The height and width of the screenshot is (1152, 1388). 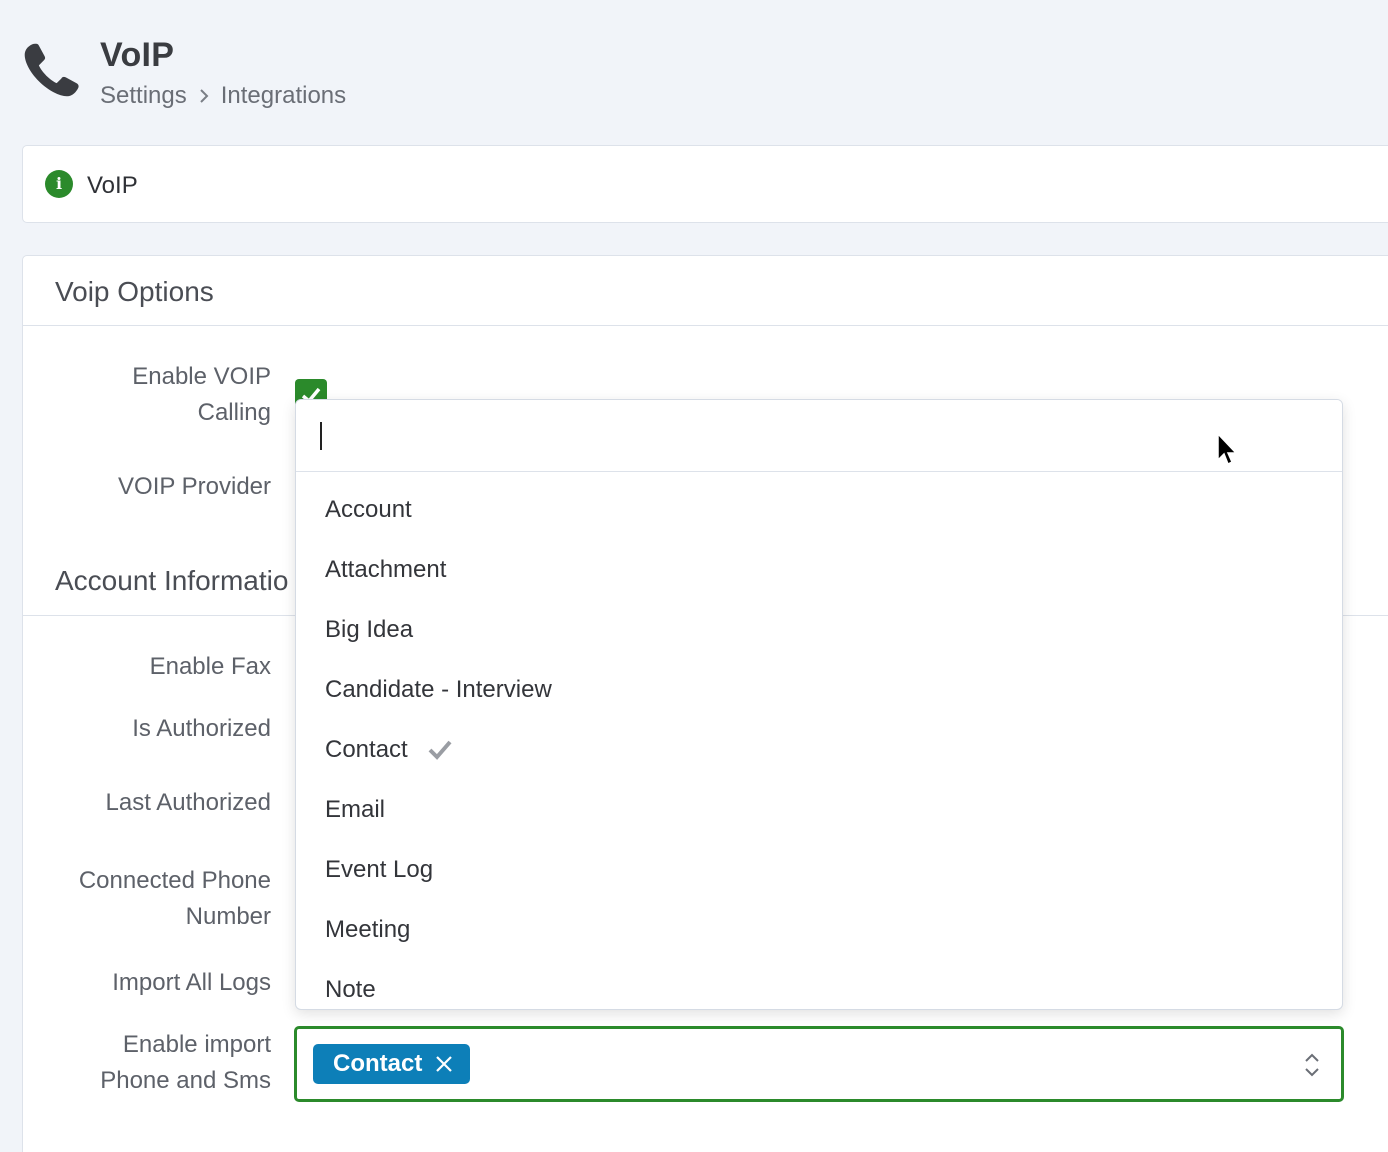 What do you see at coordinates (134, 291) in the screenshot?
I see `voip-options-title: Voip Options` at bounding box center [134, 291].